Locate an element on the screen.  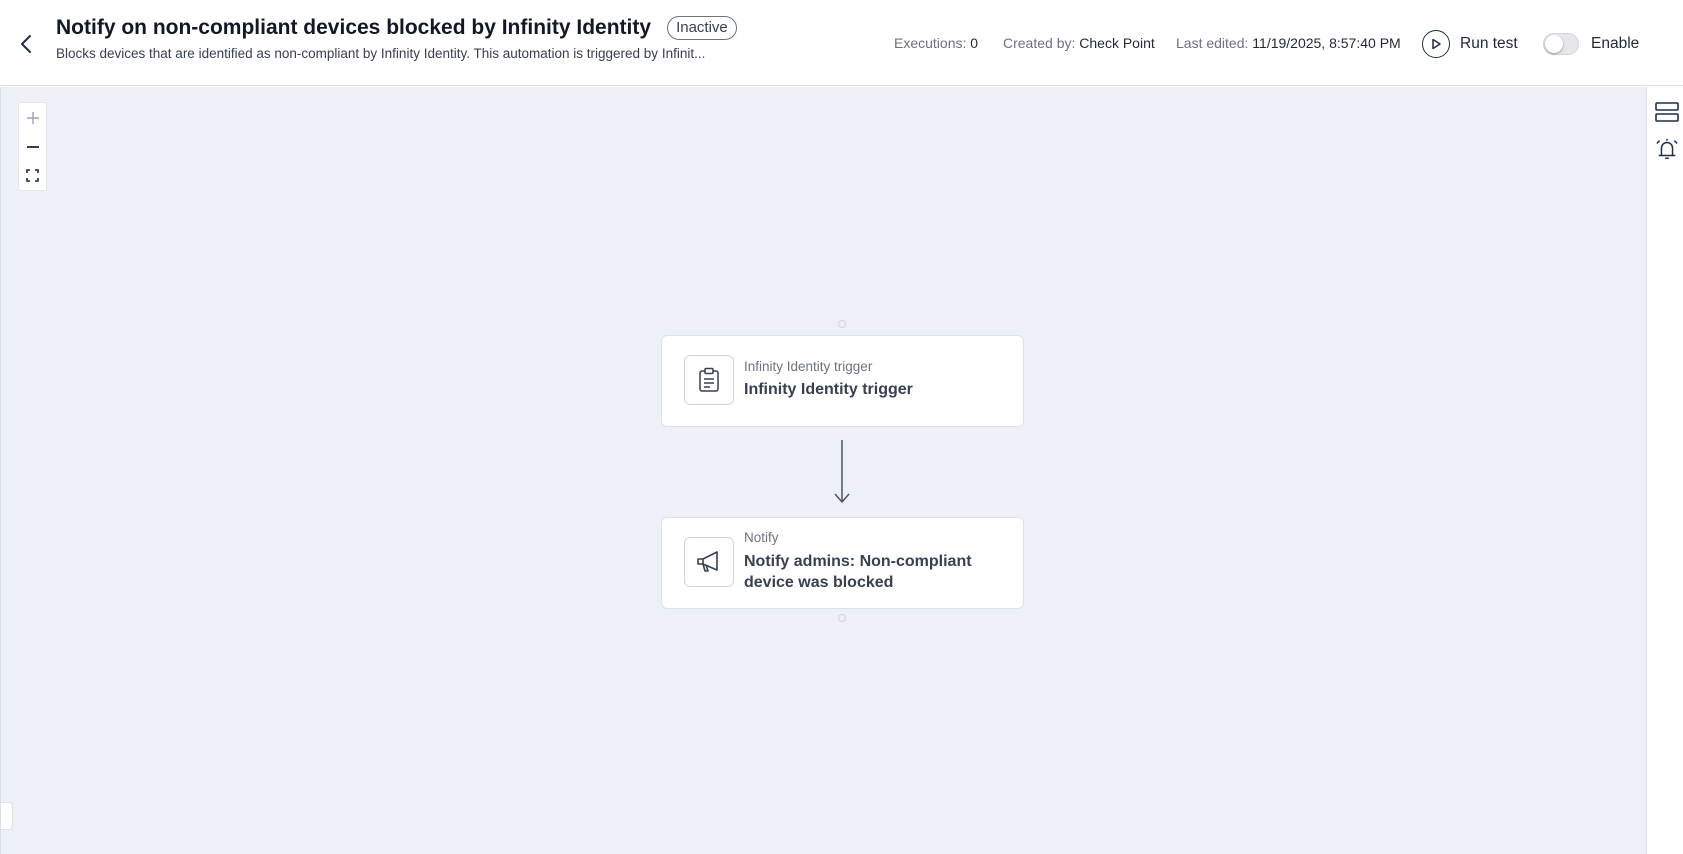
alarm-button is located at coordinates (1667, 149).